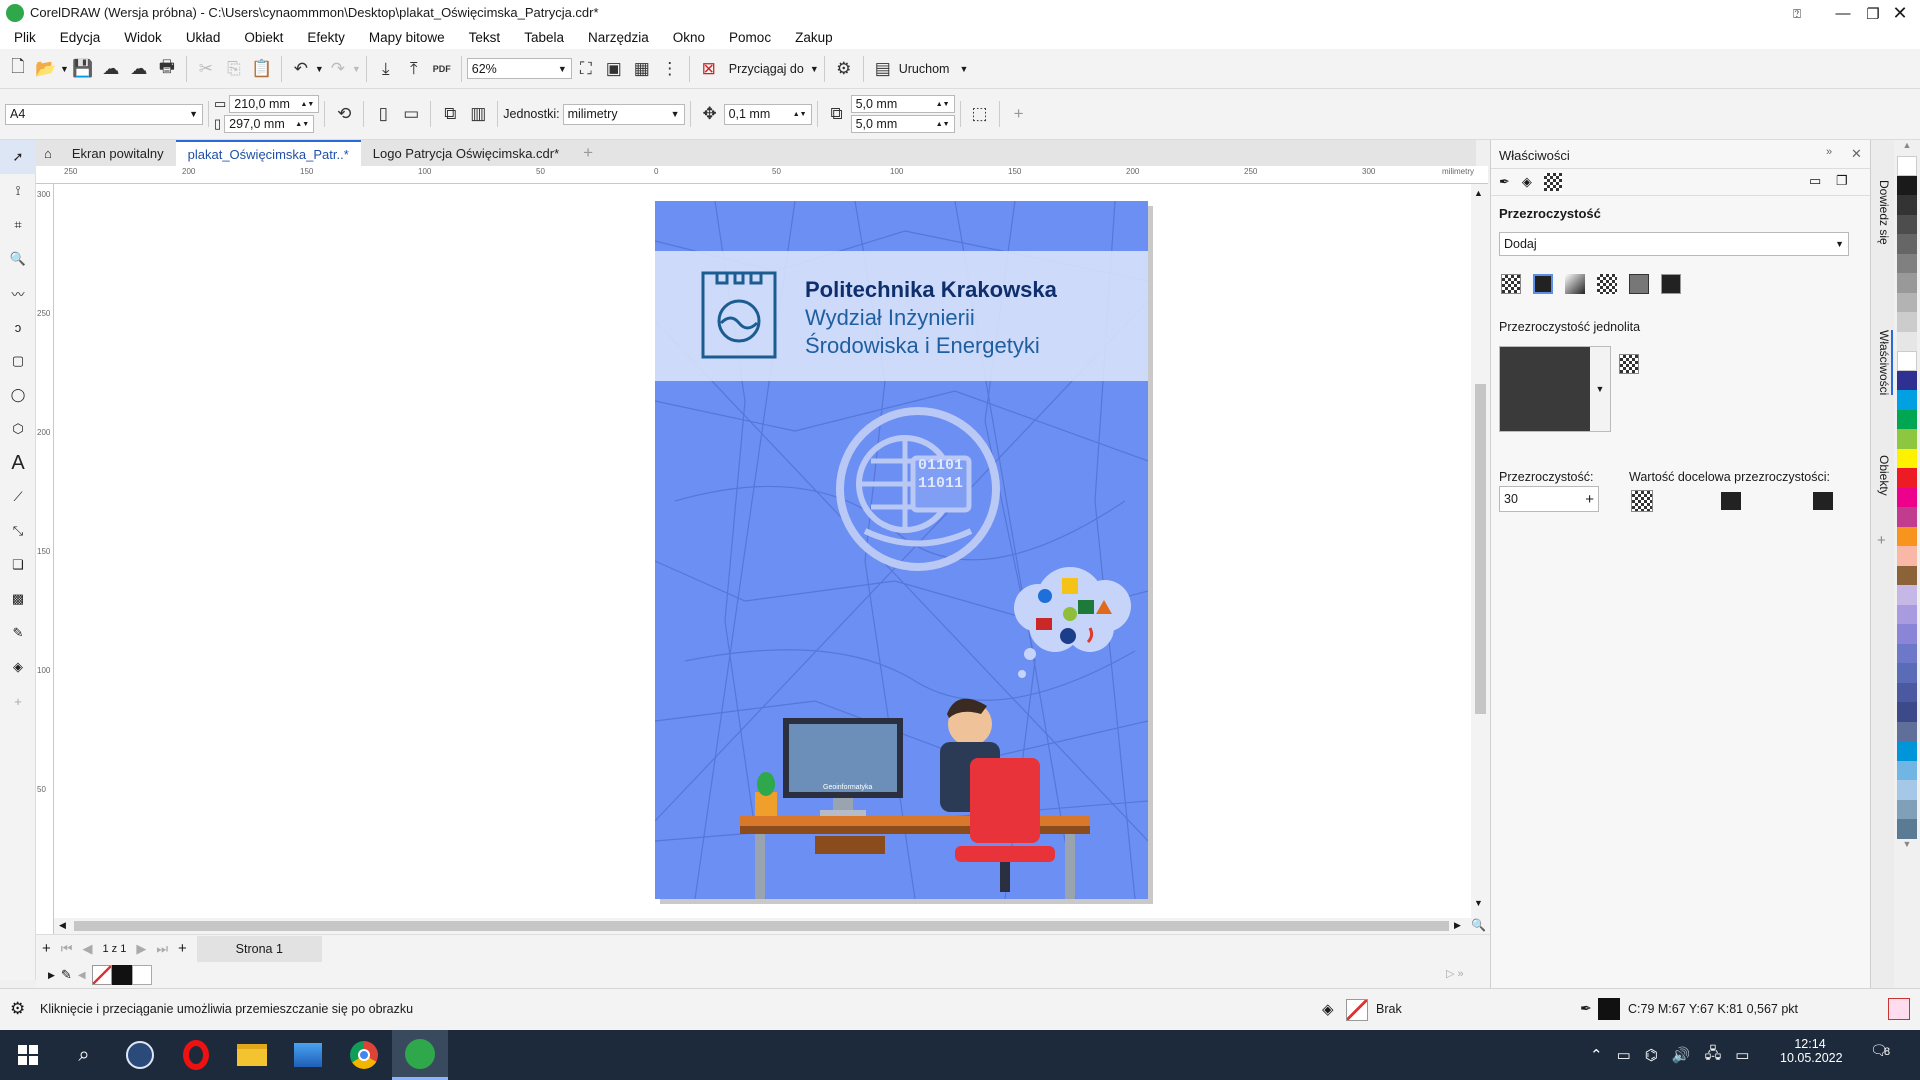  Describe the element at coordinates (1457, 925) in the screenshot. I see `scroll-right-icon: ▶` at that location.